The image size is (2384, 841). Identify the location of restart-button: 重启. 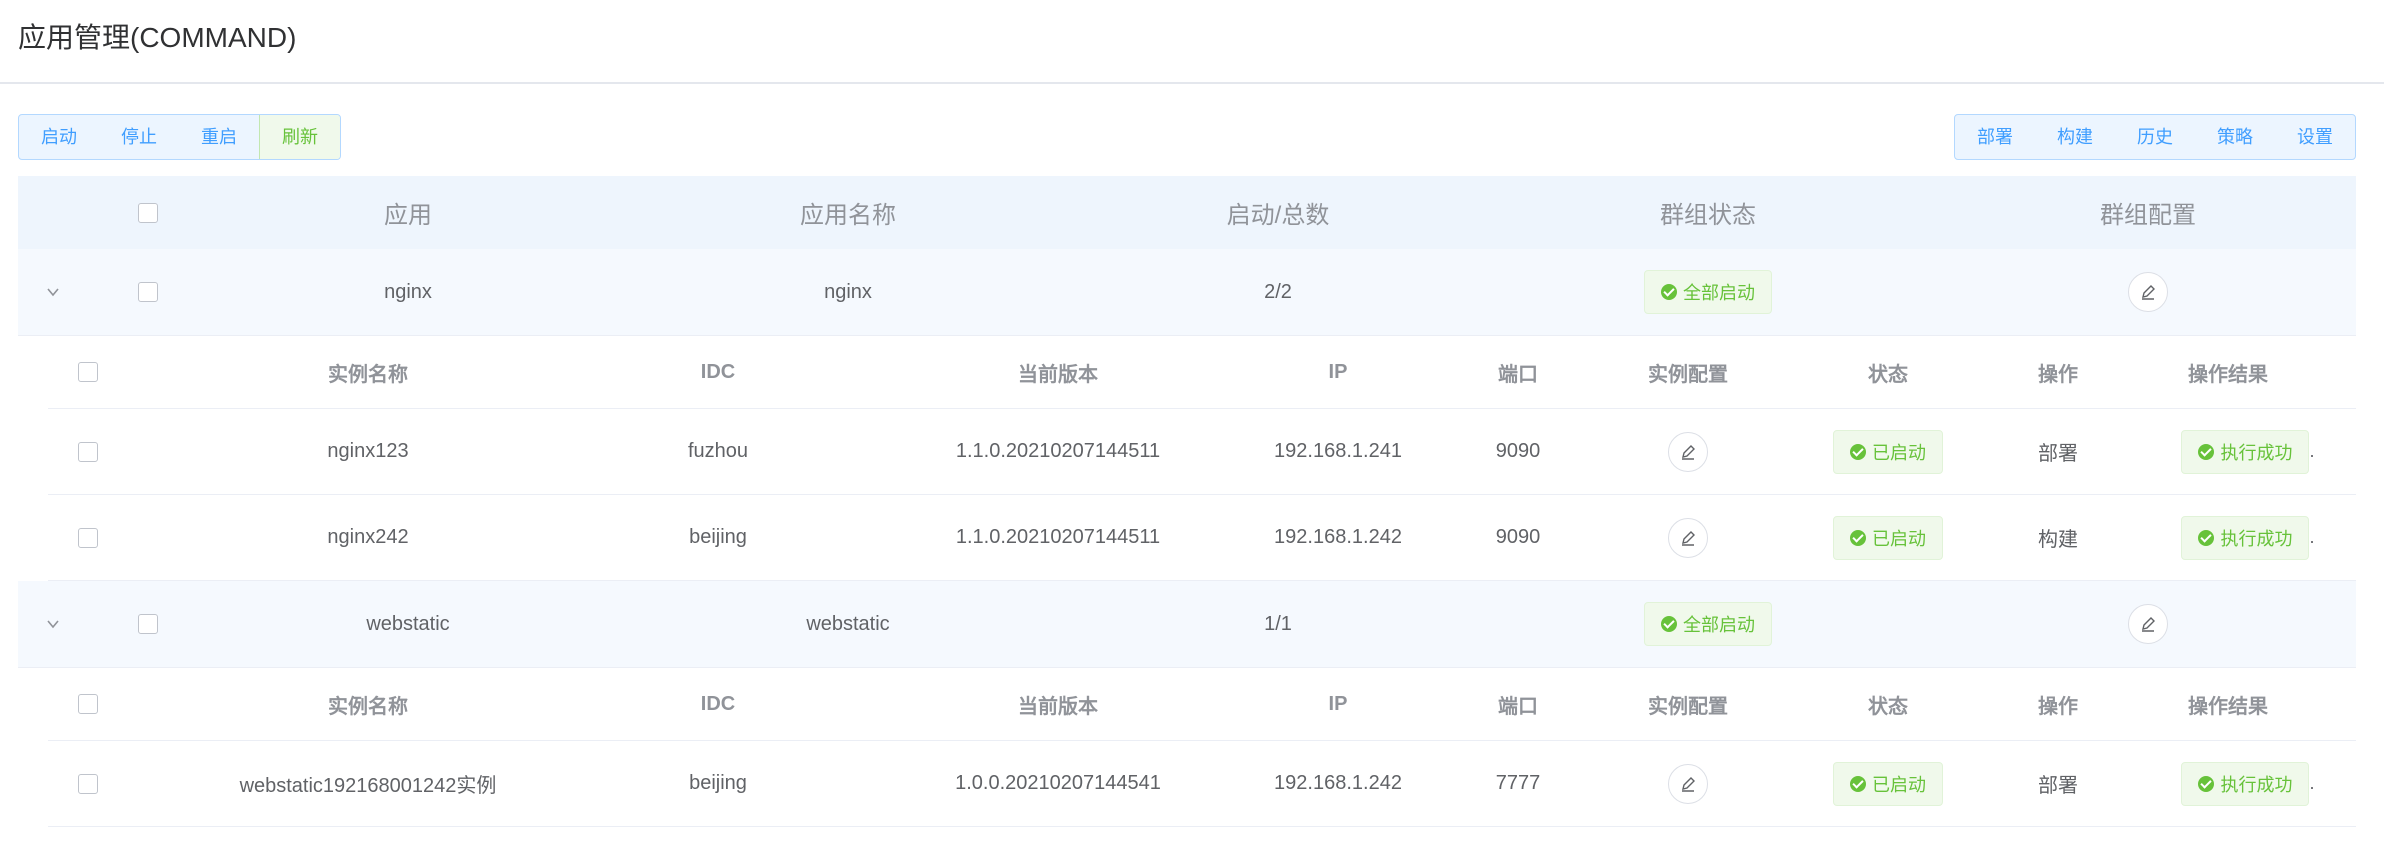
(219, 137).